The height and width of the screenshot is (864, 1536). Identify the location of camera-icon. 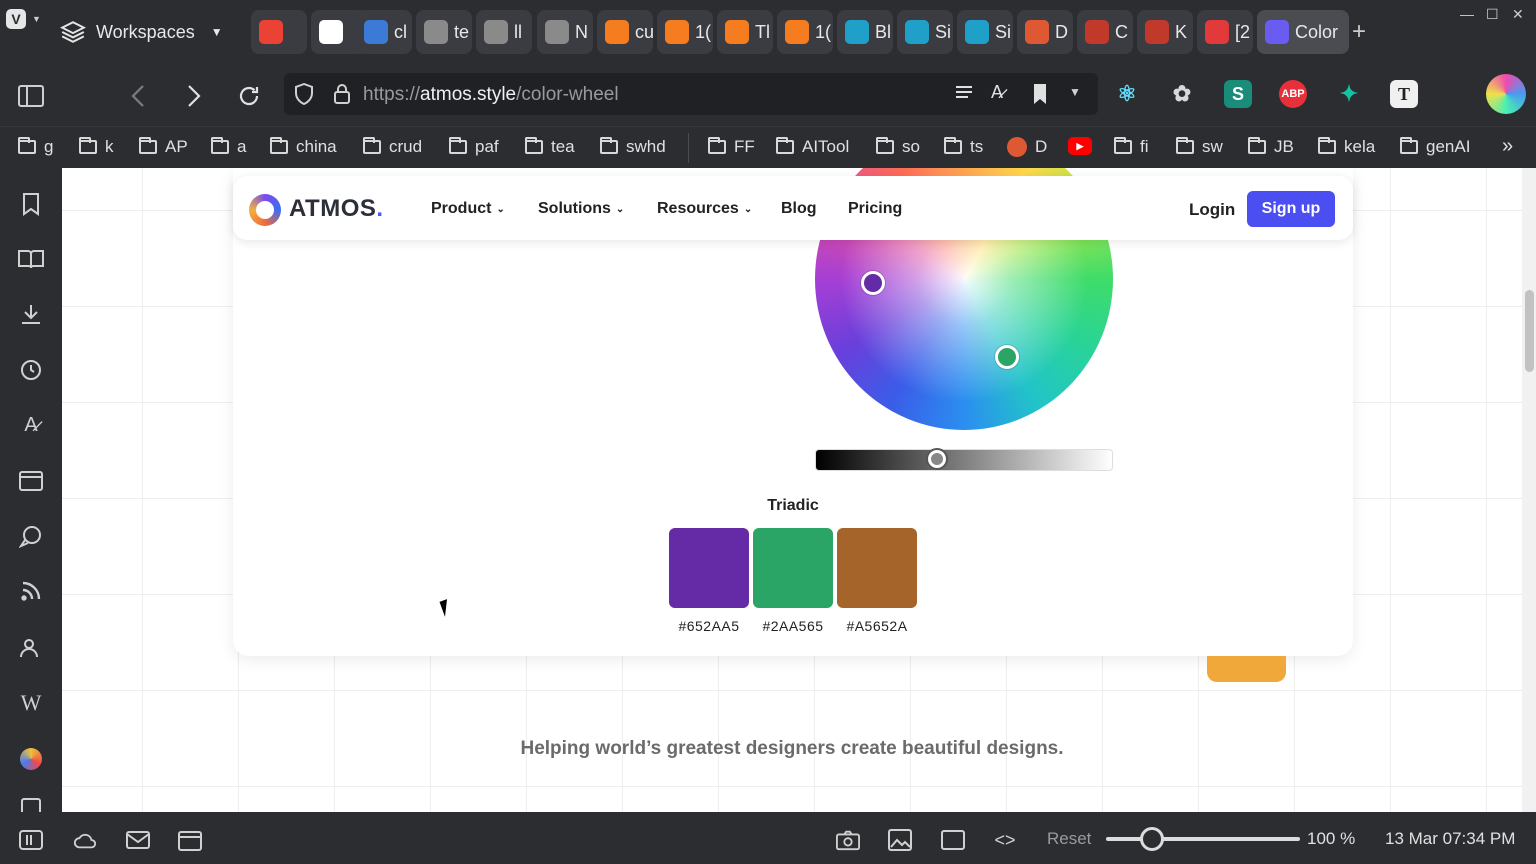
(848, 840).